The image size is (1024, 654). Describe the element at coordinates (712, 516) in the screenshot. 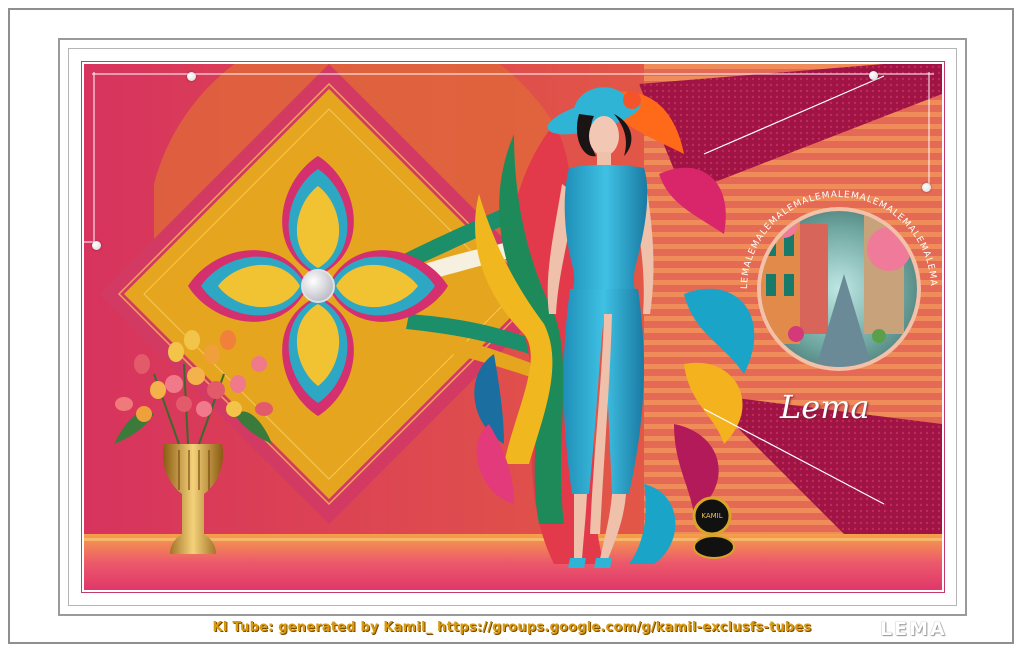

I see `badge-text: KAMIL` at that location.